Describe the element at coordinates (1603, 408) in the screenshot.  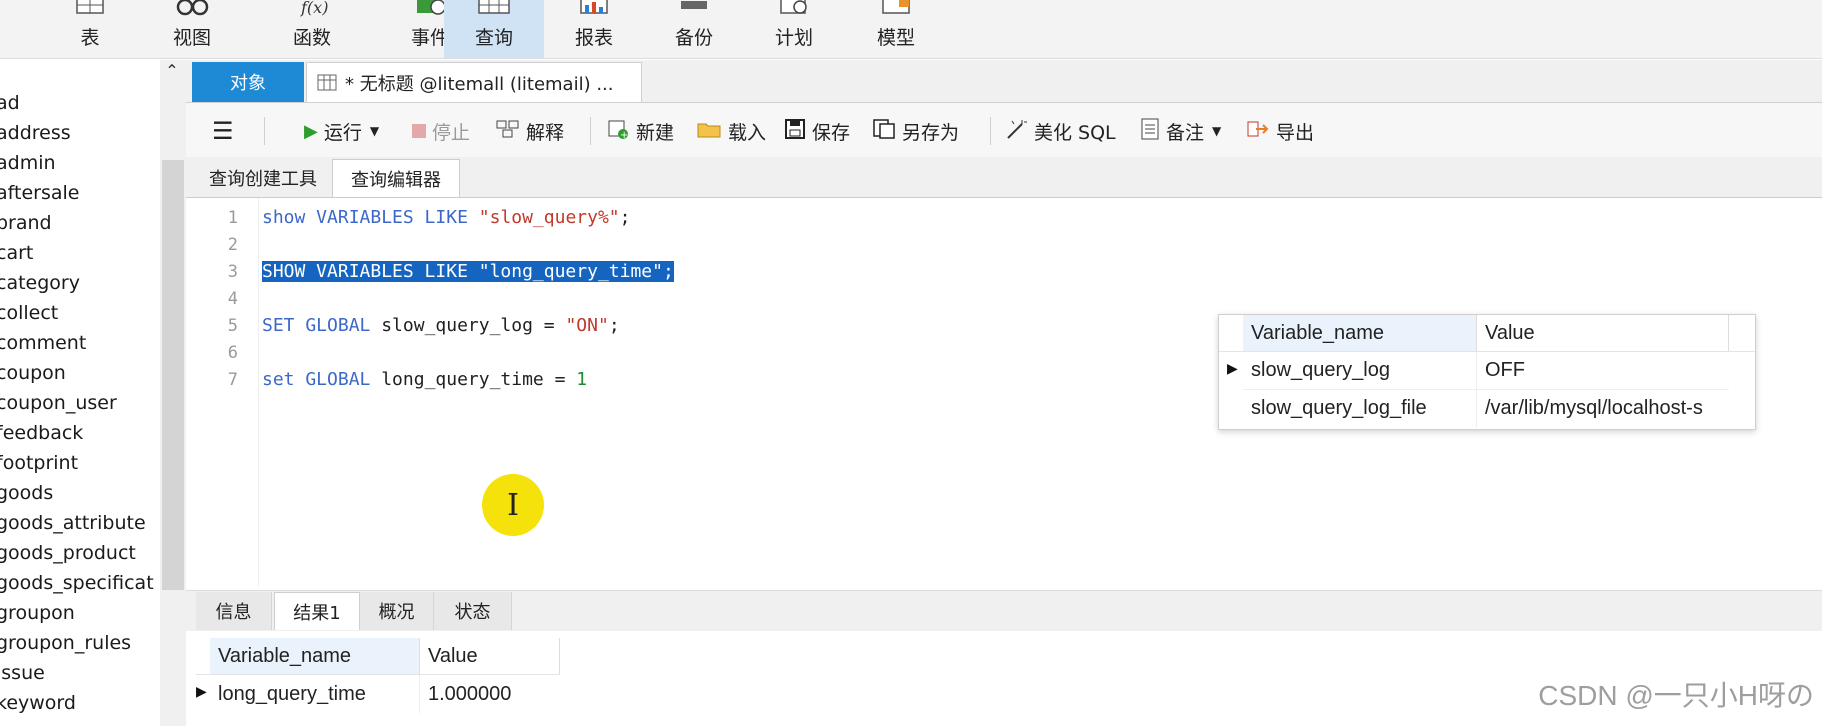
I see `table-cell: /var/lib/mysql/localhost-s` at that location.